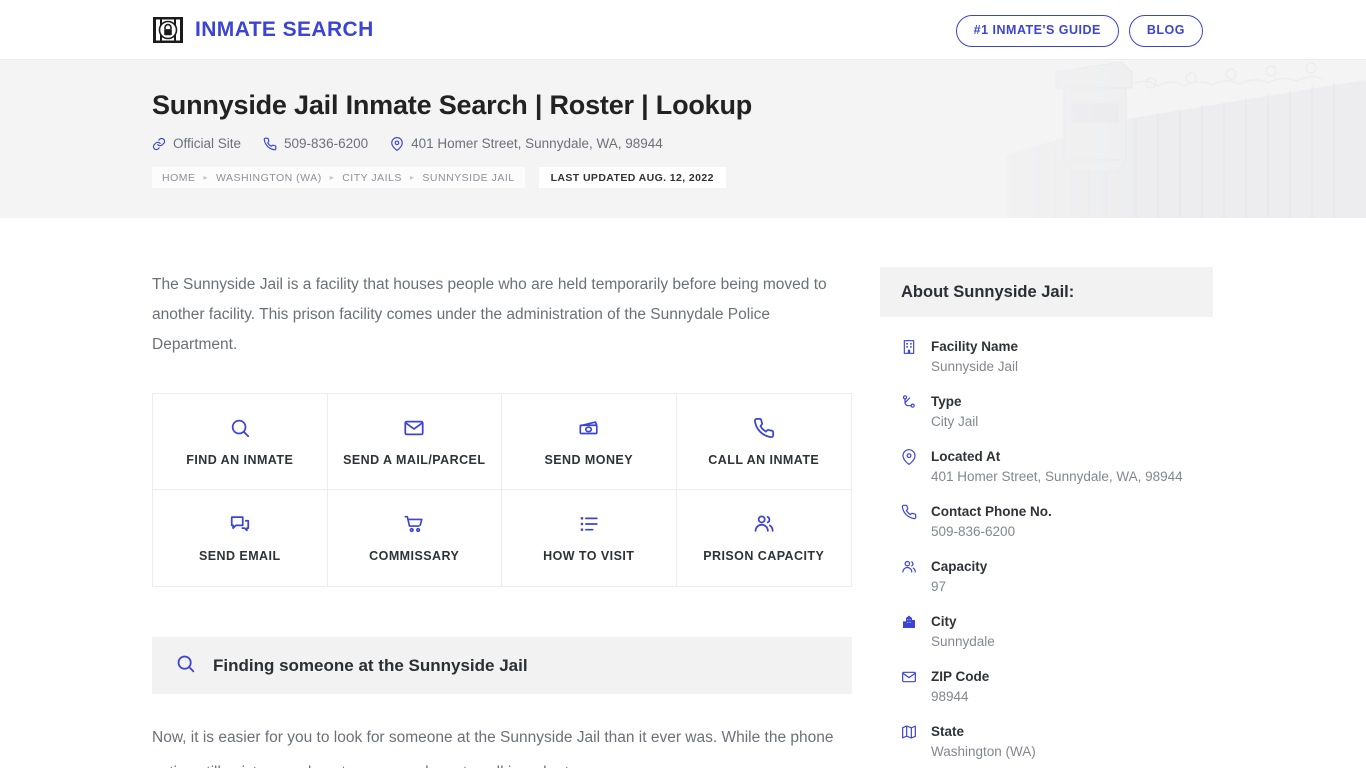 The image size is (1366, 768). What do you see at coordinates (589, 538) in the screenshot?
I see `action-how-to-visit: HOW TO VISIT` at bounding box center [589, 538].